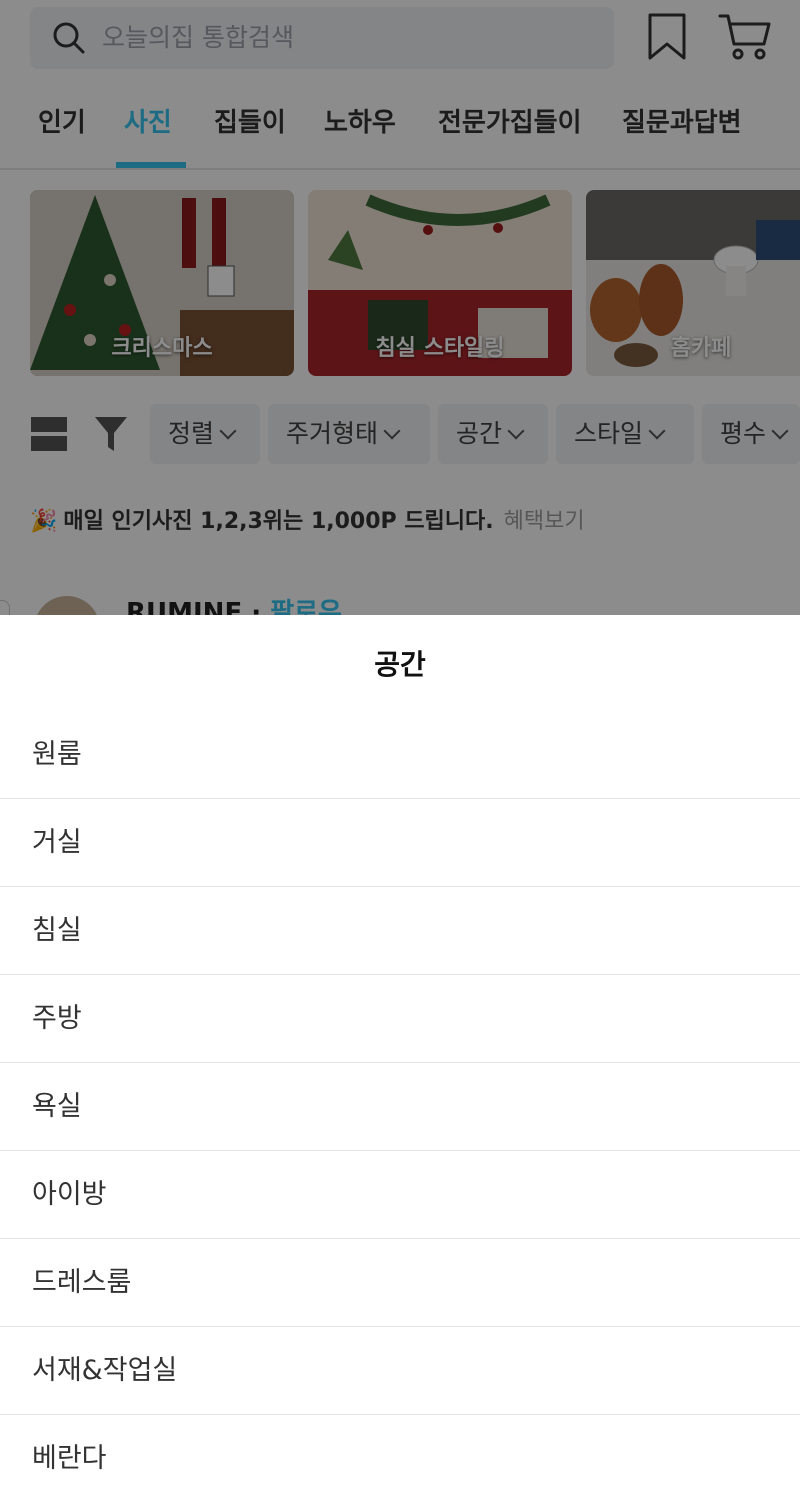 The image size is (800, 1487). I want to click on space-option-study-workroom: 서재&작업실, so click(400, 1371).